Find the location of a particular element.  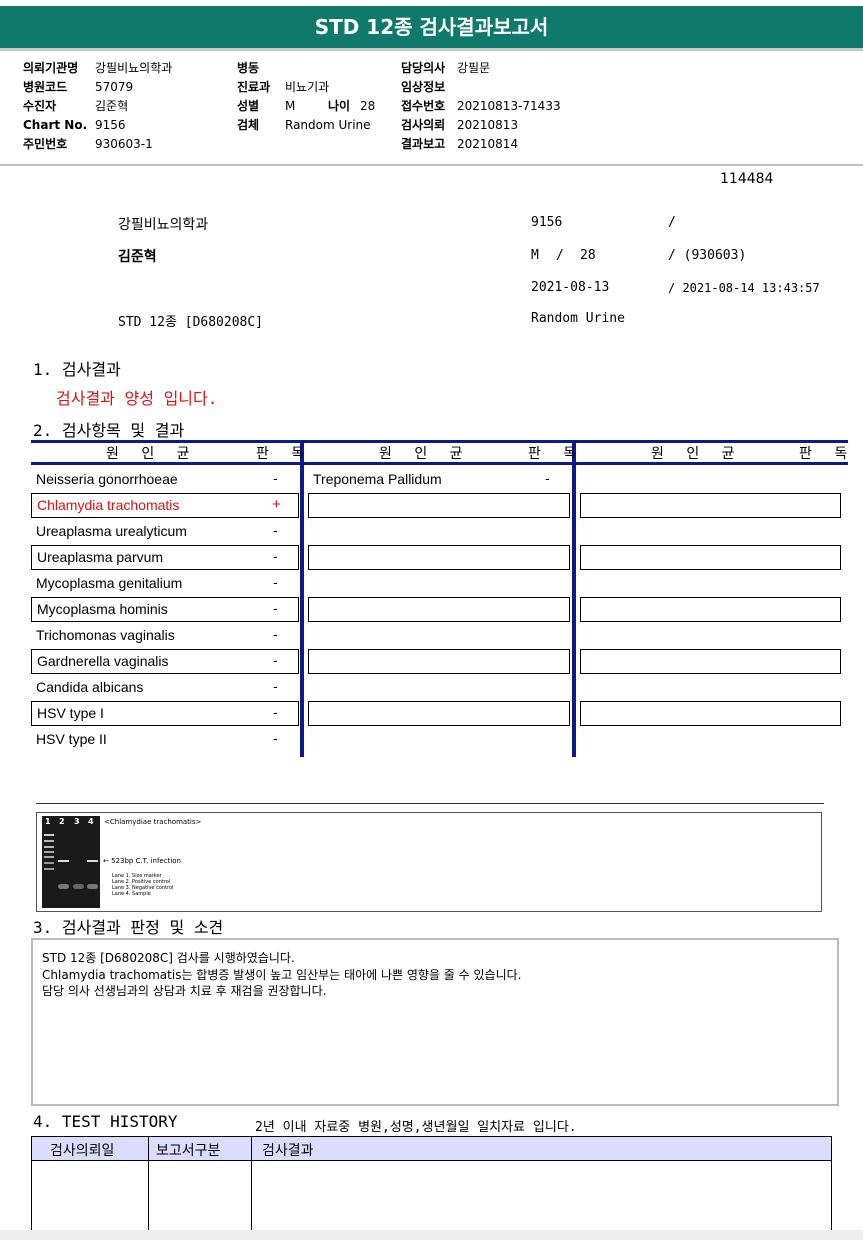

column-divider is located at coordinates (574, 598).